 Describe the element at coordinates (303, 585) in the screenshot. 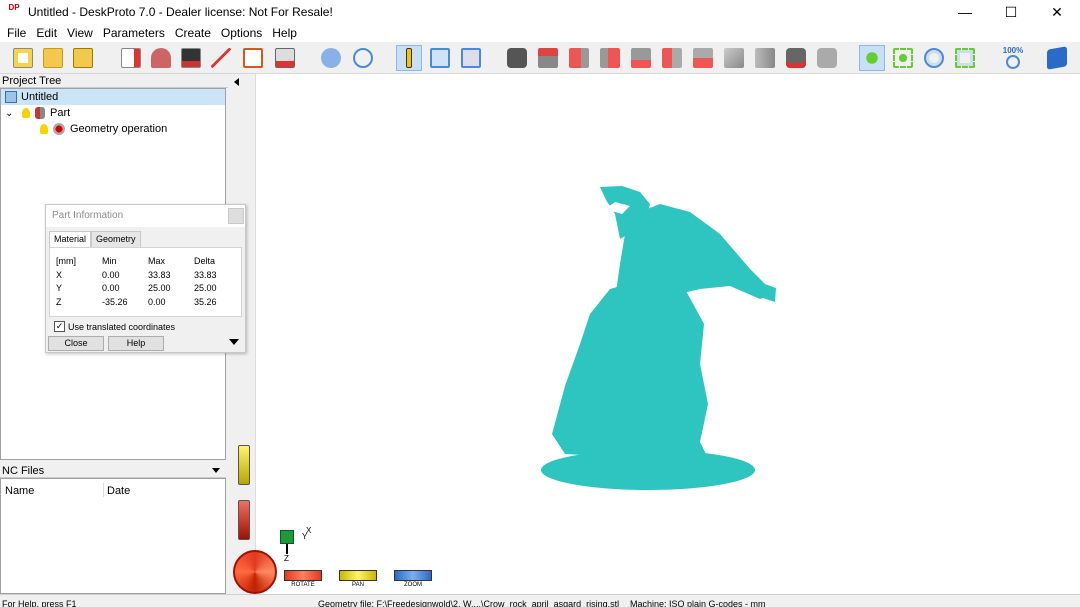

I see `rotate-control-label: ROTATE` at that location.